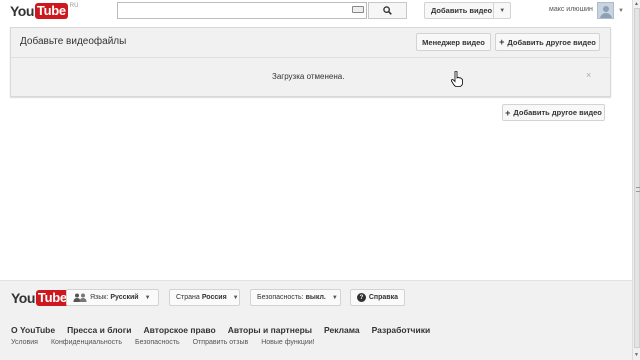 The width and height of the screenshot is (640, 360). What do you see at coordinates (588, 75) in the screenshot?
I see `close-icon: ×` at bounding box center [588, 75].